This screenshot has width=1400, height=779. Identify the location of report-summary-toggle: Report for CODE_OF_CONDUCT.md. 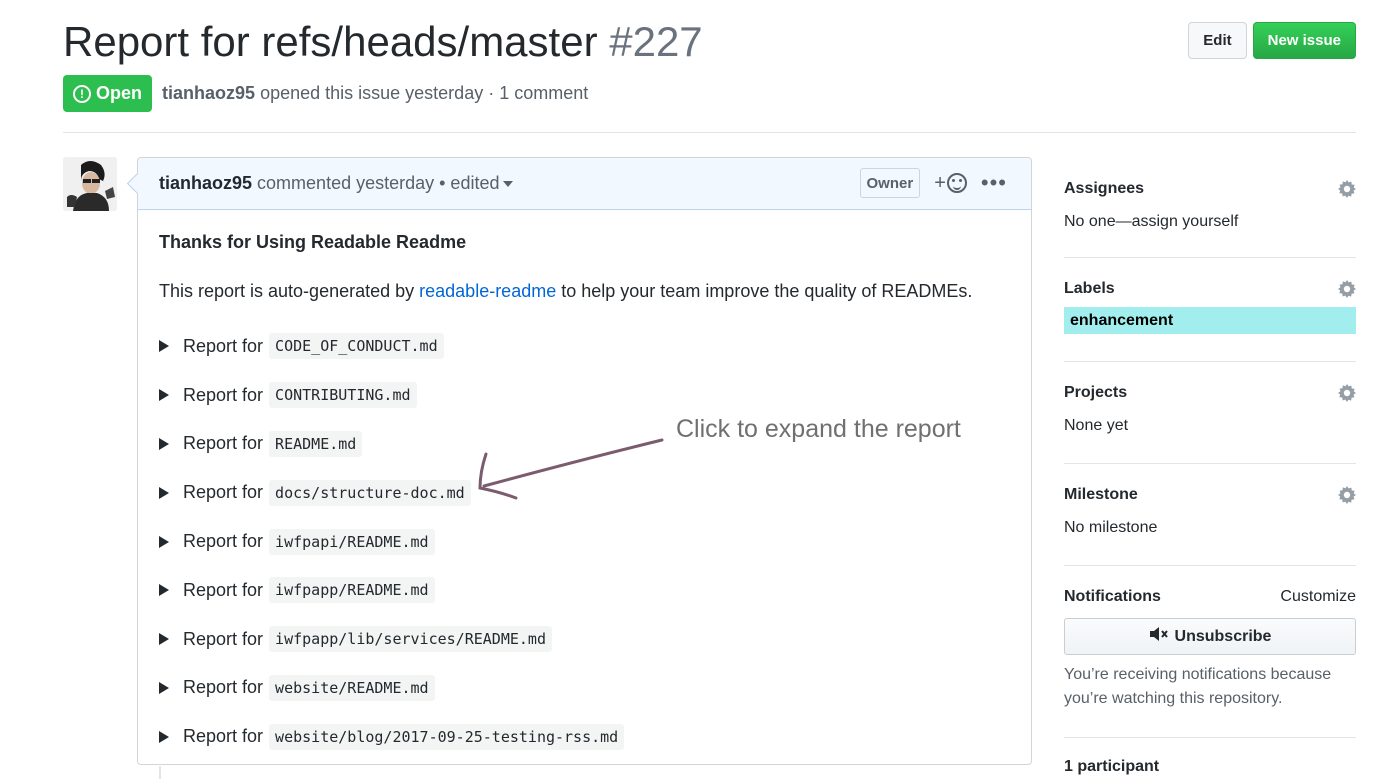
(584, 346).